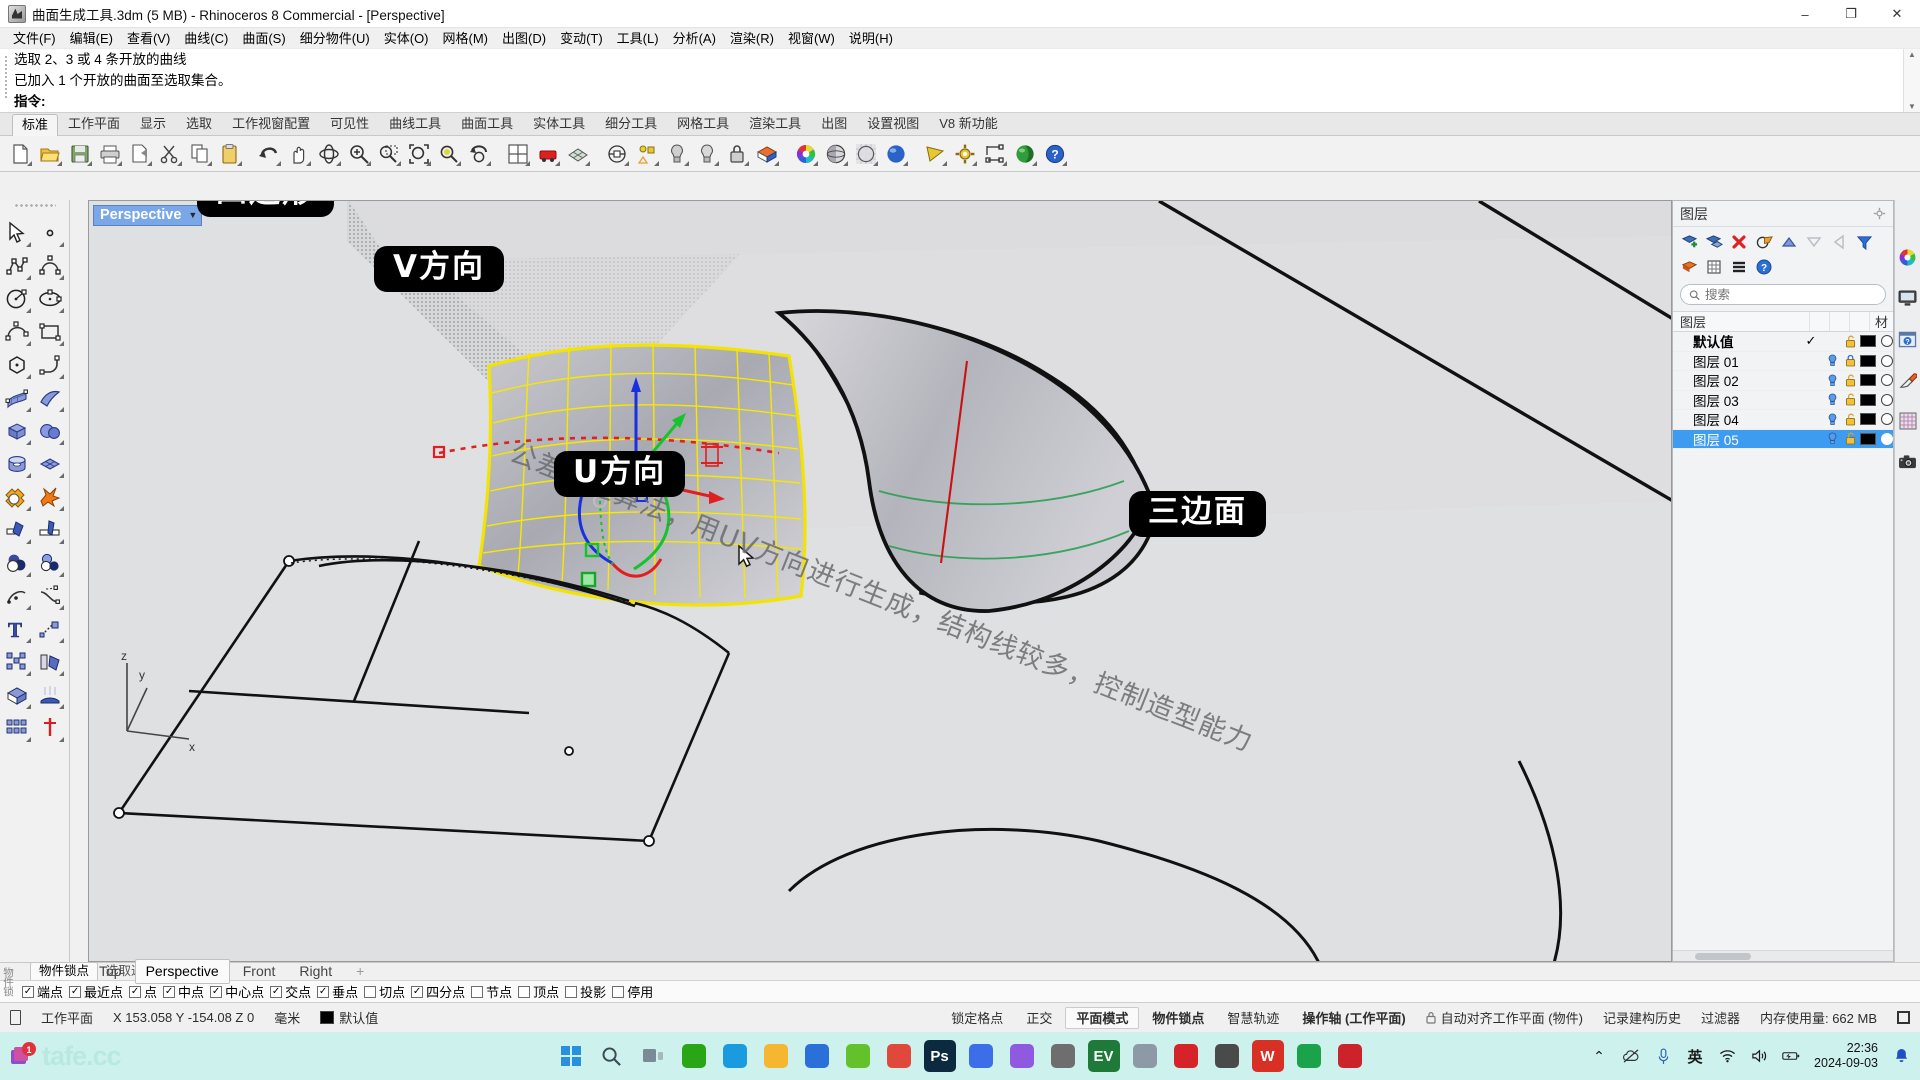 This screenshot has height=1080, width=1920. I want to click on menu-item-7: 网格(M), so click(466, 38).